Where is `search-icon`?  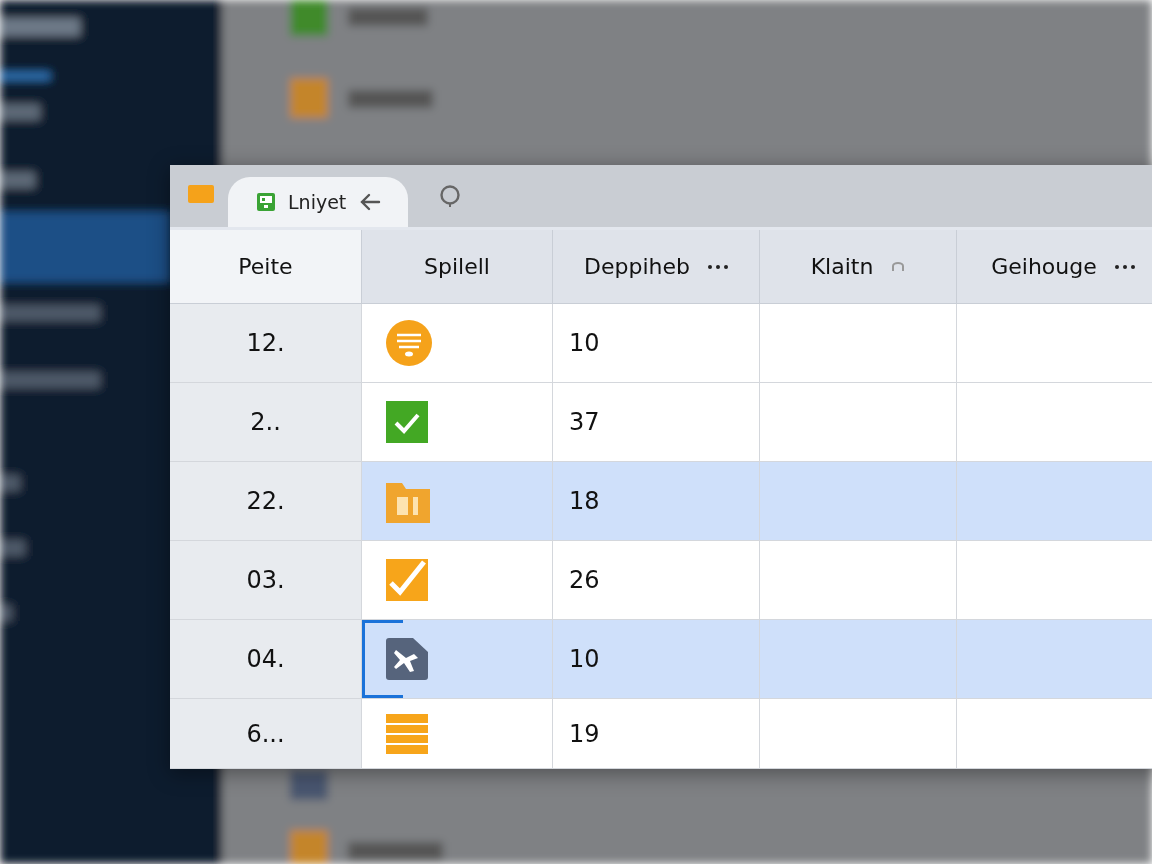 search-icon is located at coordinates (450, 196).